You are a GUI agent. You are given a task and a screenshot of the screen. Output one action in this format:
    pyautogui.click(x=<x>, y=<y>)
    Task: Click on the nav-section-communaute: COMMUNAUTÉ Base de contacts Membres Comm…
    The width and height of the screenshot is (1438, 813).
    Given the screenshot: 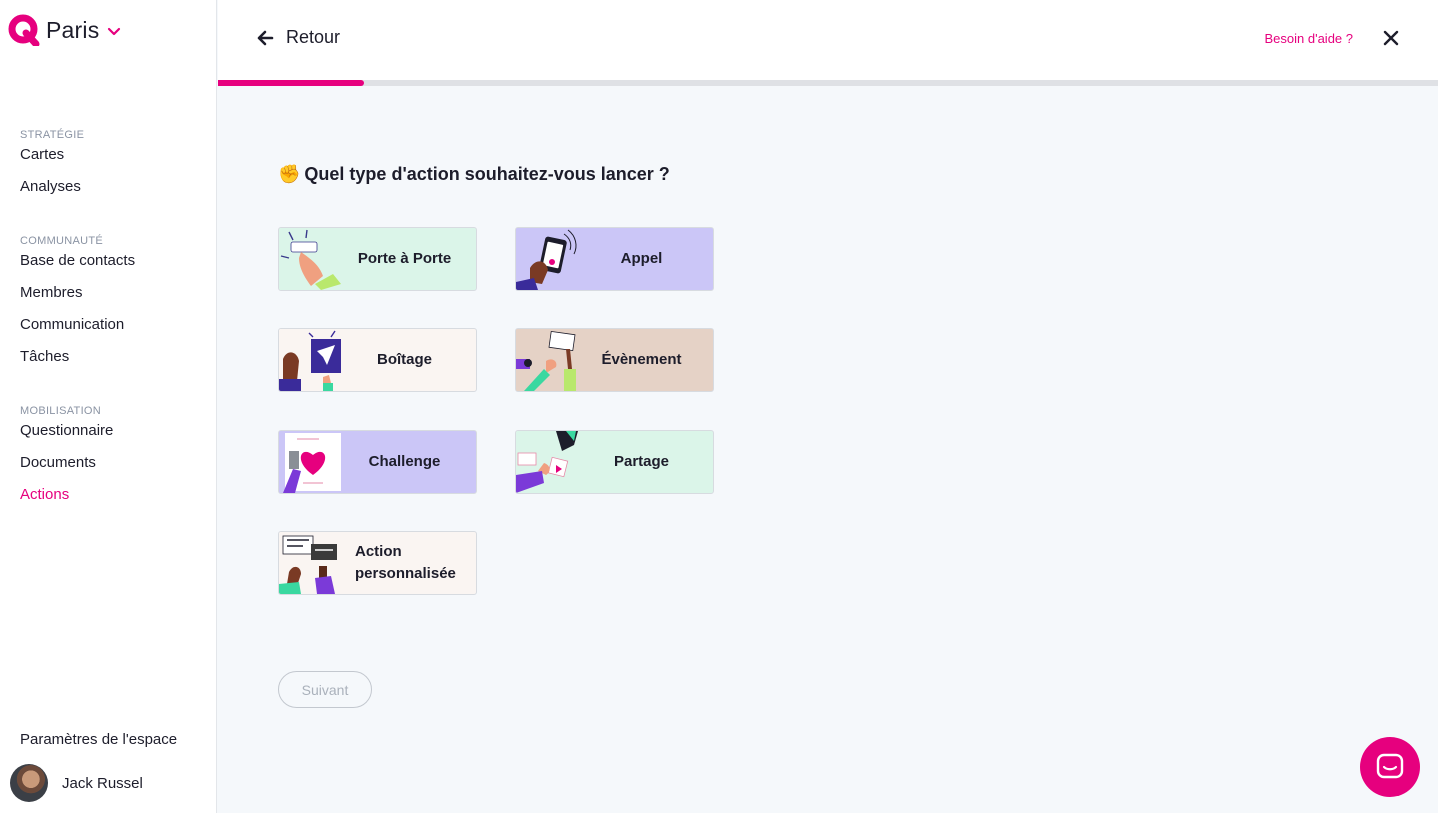 What is the action you would take?
    pyautogui.click(x=77, y=303)
    